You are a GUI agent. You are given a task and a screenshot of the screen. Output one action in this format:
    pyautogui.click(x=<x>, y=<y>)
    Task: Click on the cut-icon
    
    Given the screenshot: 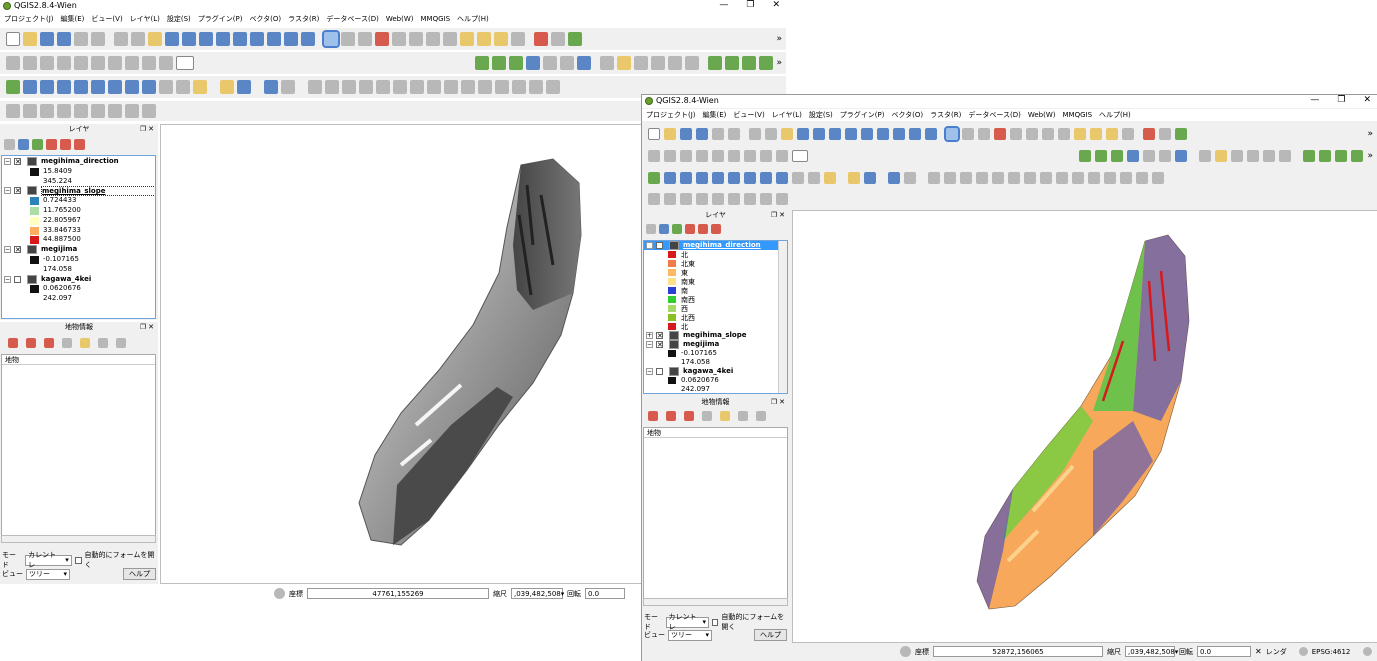 What is the action you would take?
    pyautogui.click(x=750, y=156)
    